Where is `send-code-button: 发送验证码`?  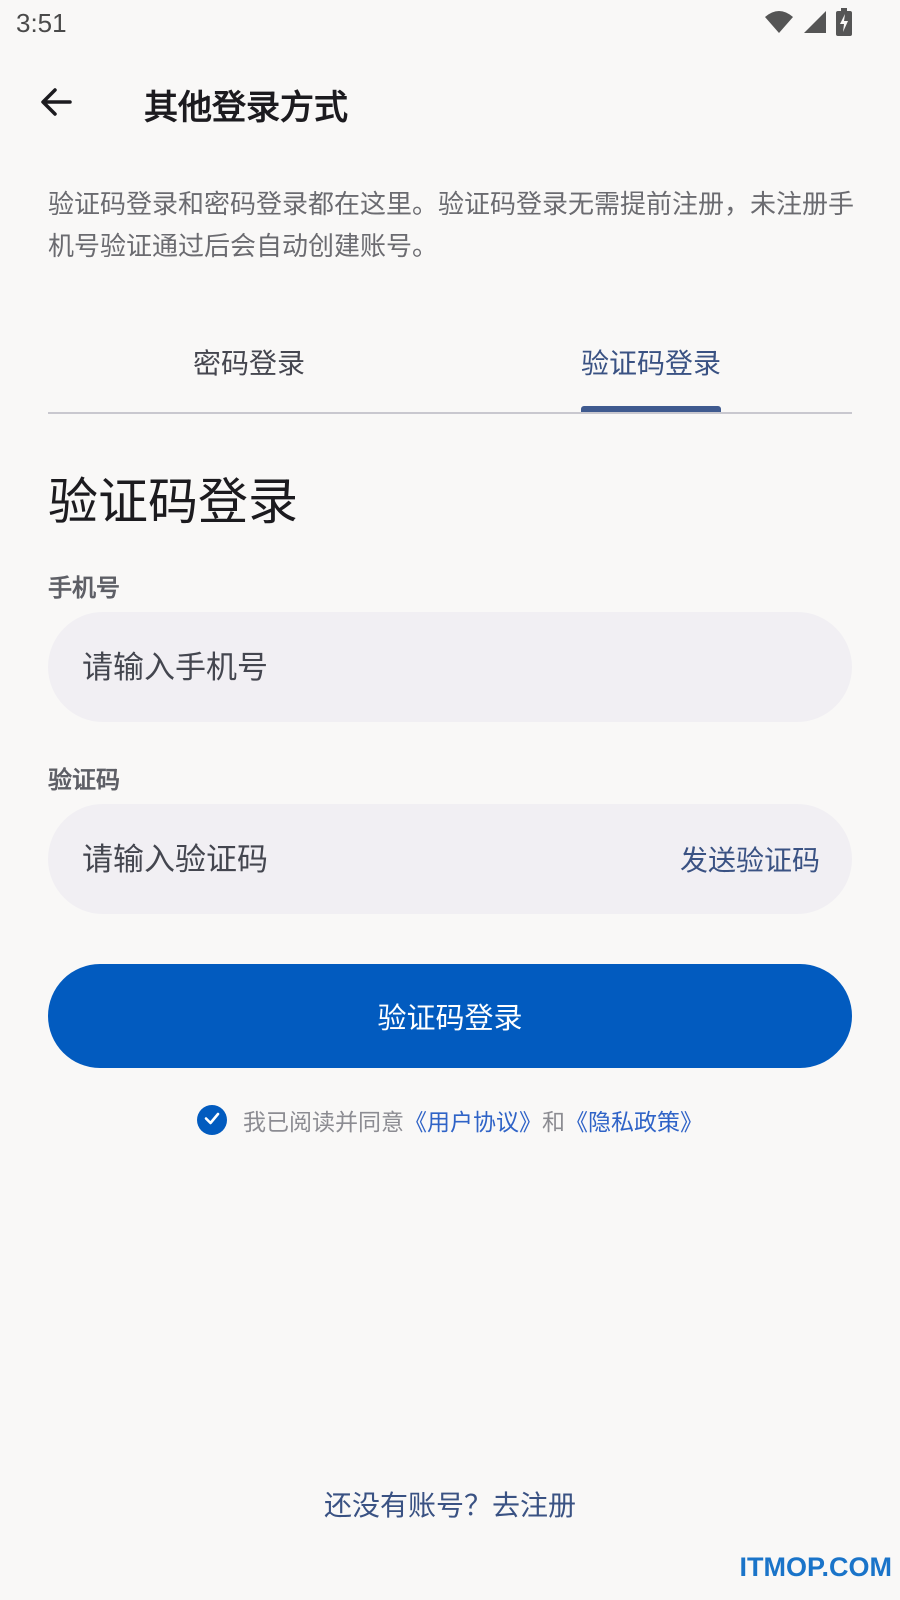 send-code-button: 发送验证码 is located at coordinates (750, 859).